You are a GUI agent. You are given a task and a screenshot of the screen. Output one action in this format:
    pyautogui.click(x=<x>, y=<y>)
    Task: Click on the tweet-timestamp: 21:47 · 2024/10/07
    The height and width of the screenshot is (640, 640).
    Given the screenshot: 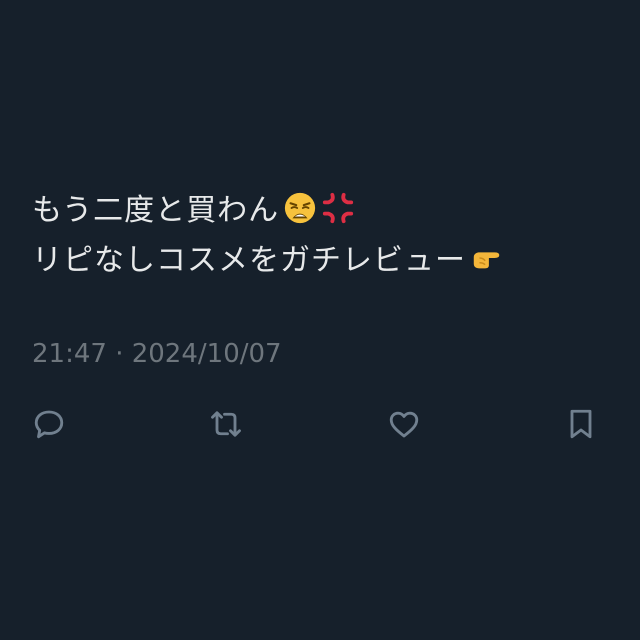 What is the action you would take?
    pyautogui.click(x=157, y=354)
    